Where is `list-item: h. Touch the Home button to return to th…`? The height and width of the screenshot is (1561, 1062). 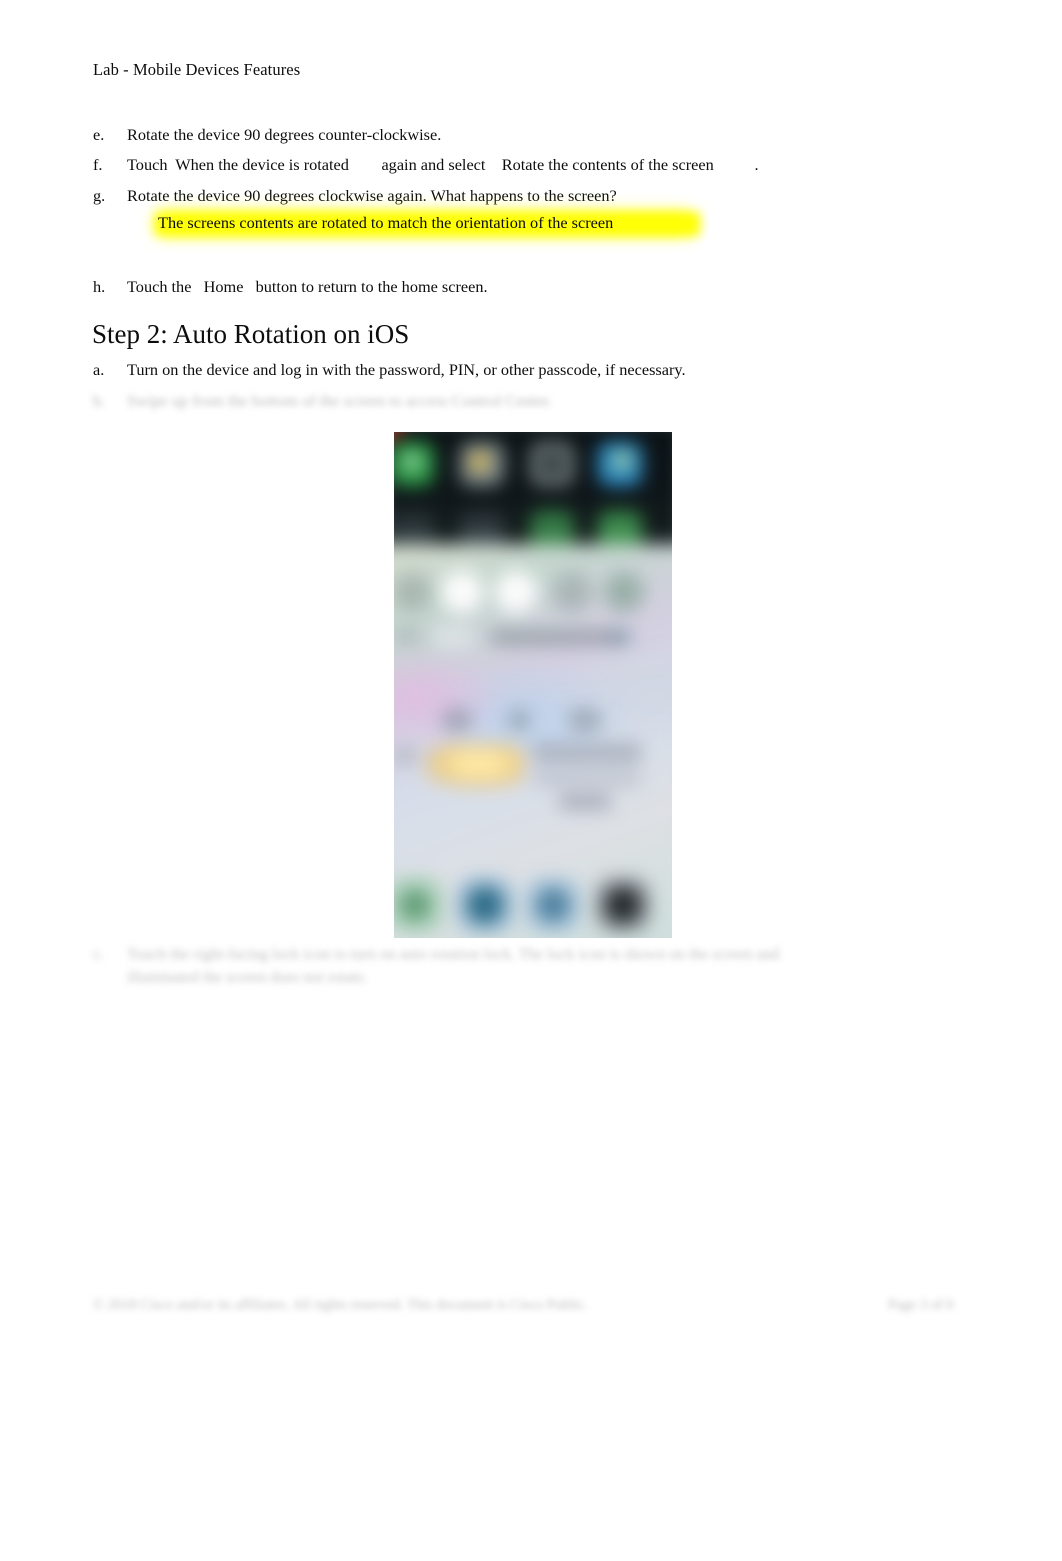
list-item: h. Touch the Home button to return to th… is located at coordinates (290, 286).